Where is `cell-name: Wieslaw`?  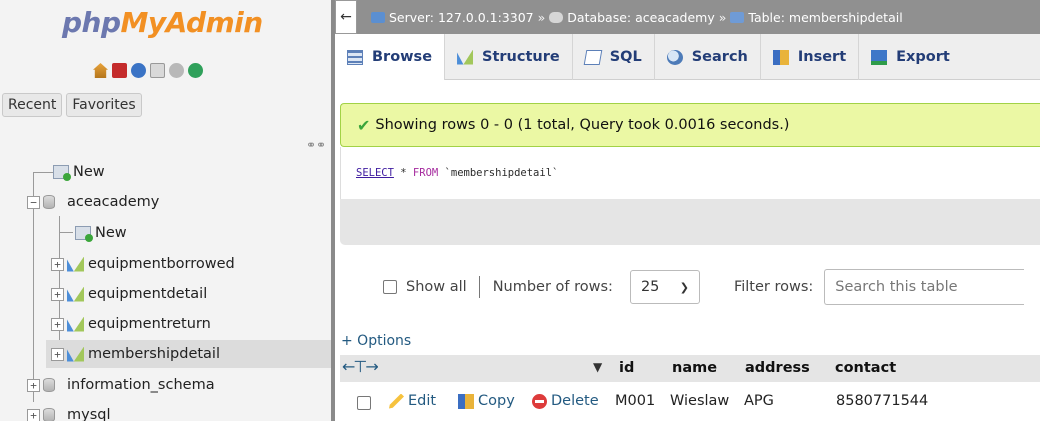 cell-name: Wieslaw is located at coordinates (700, 401).